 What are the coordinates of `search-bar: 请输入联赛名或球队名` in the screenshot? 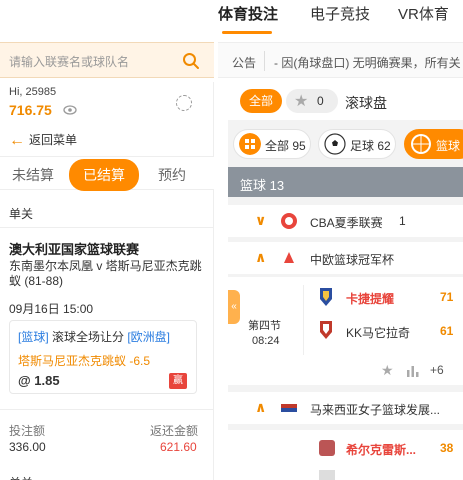 It's located at (107, 60).